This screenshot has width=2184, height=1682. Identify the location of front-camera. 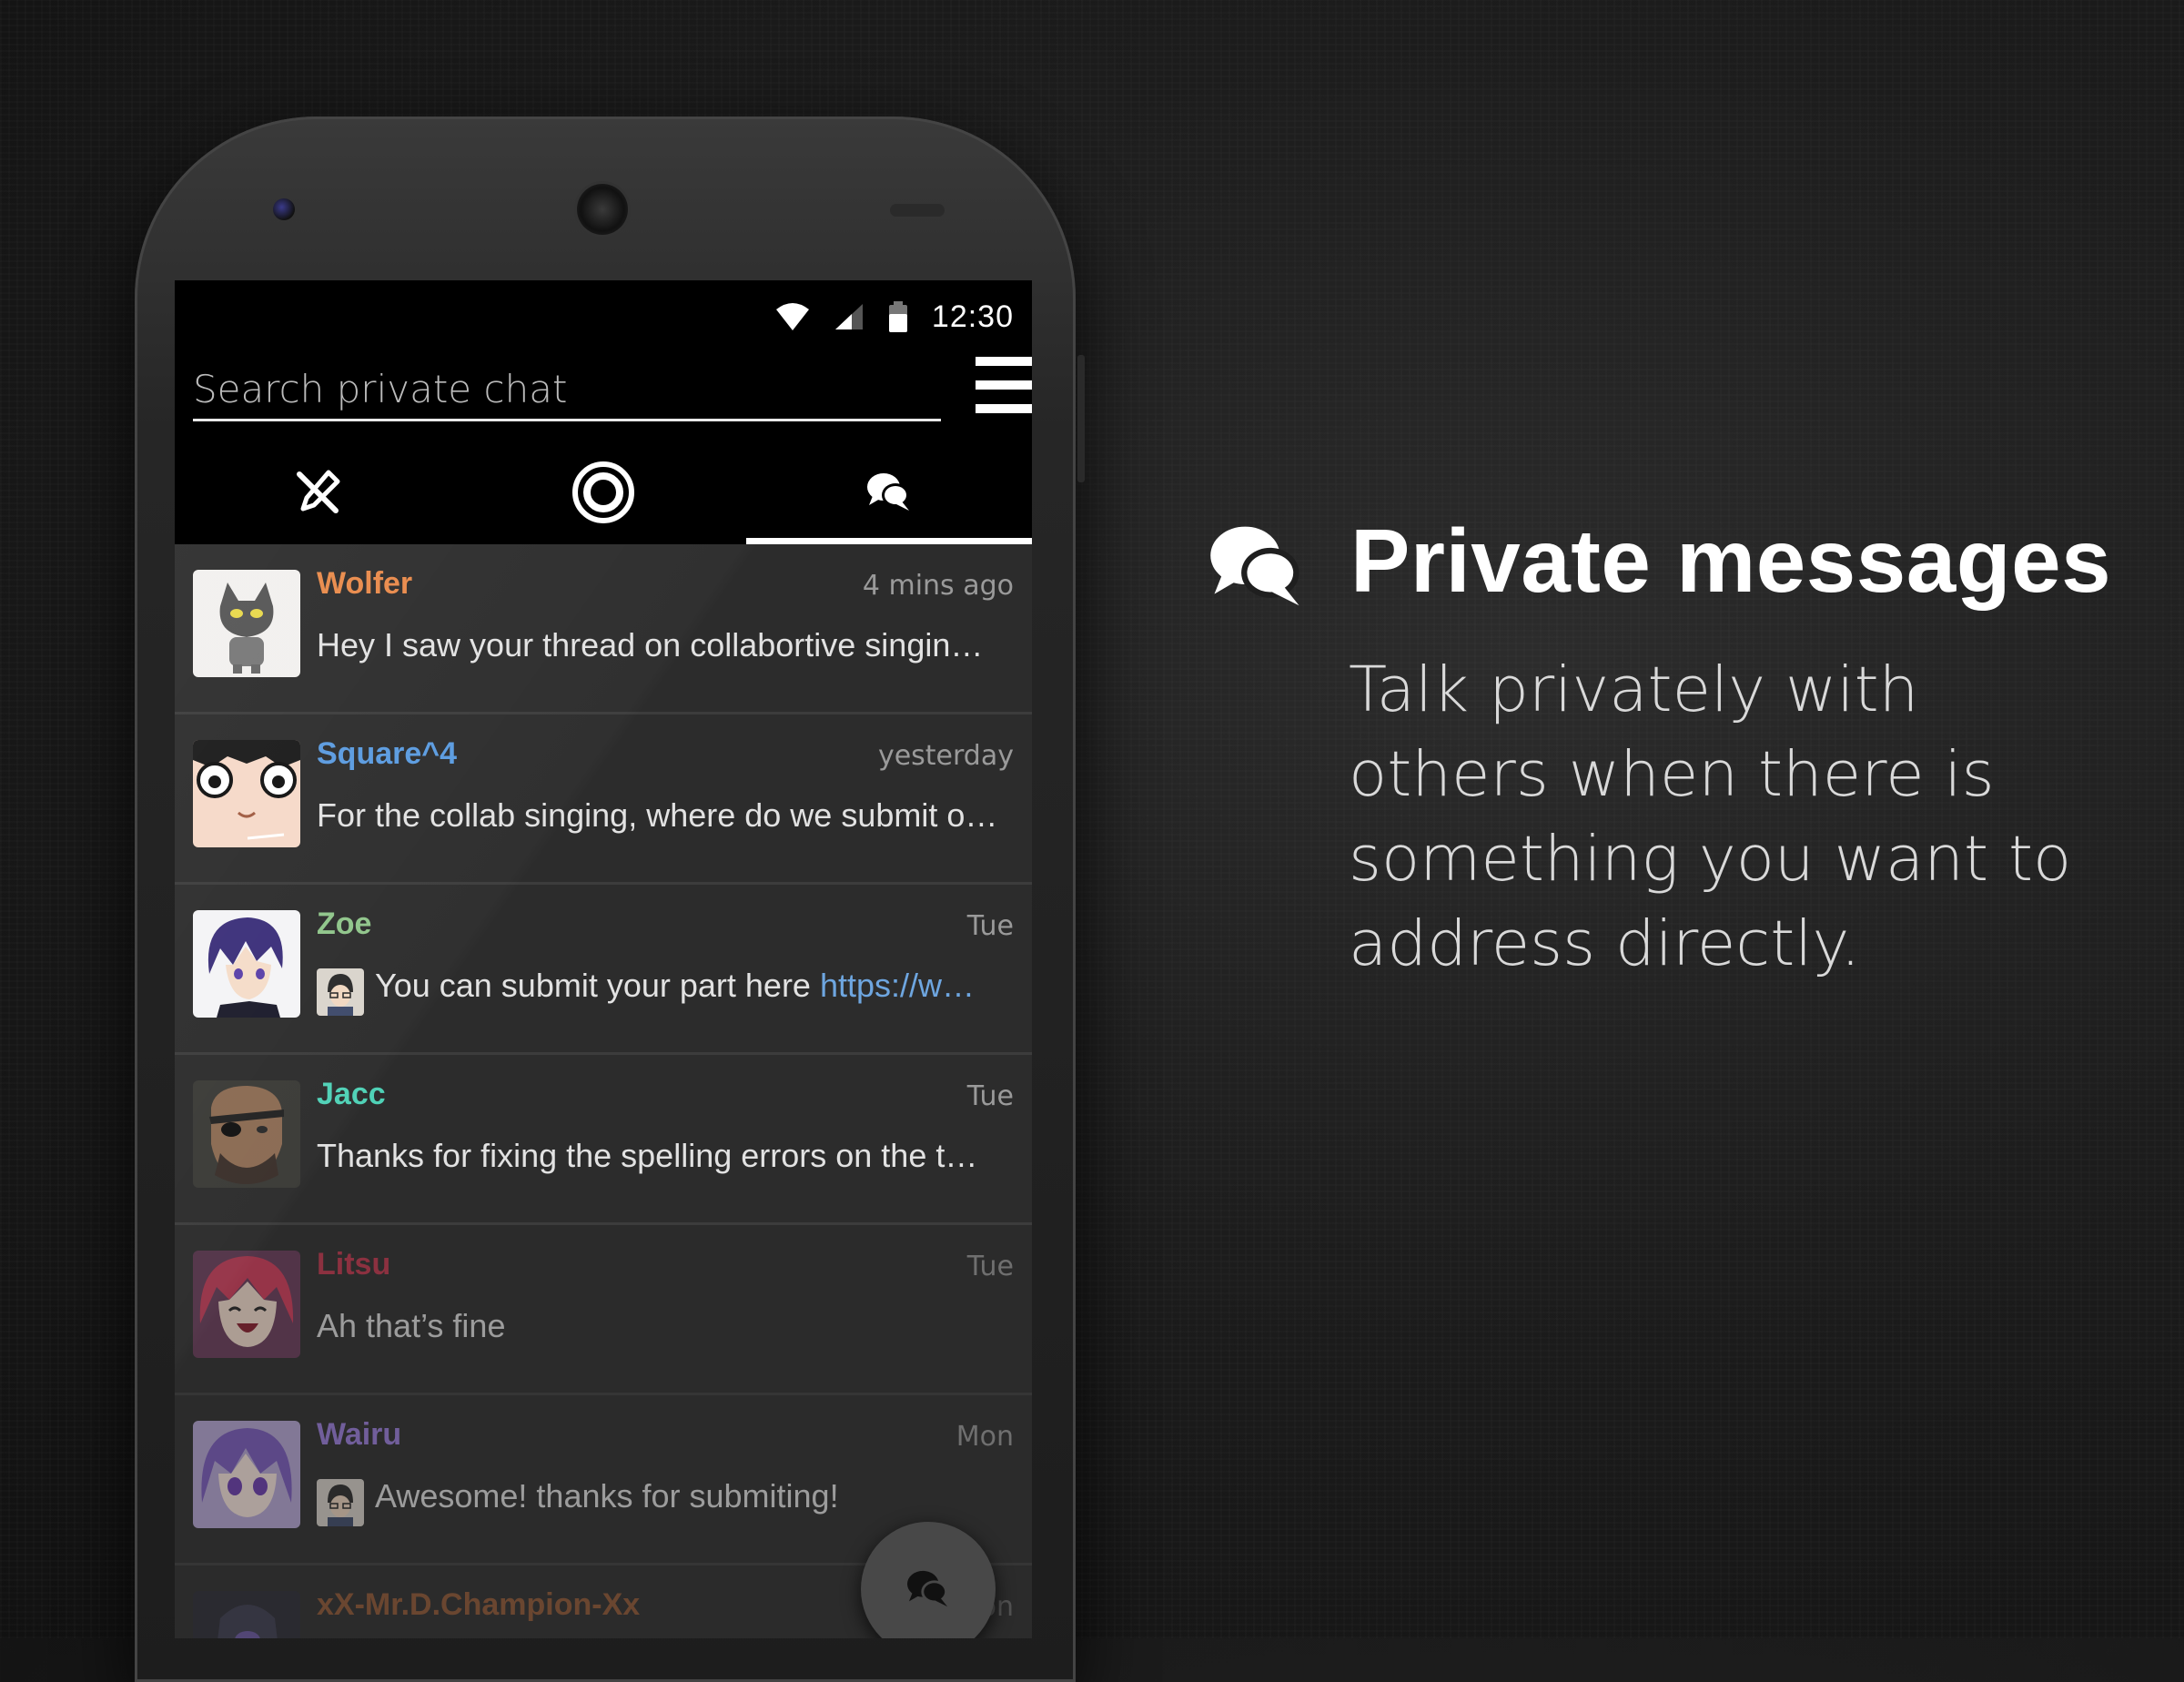
(284, 209).